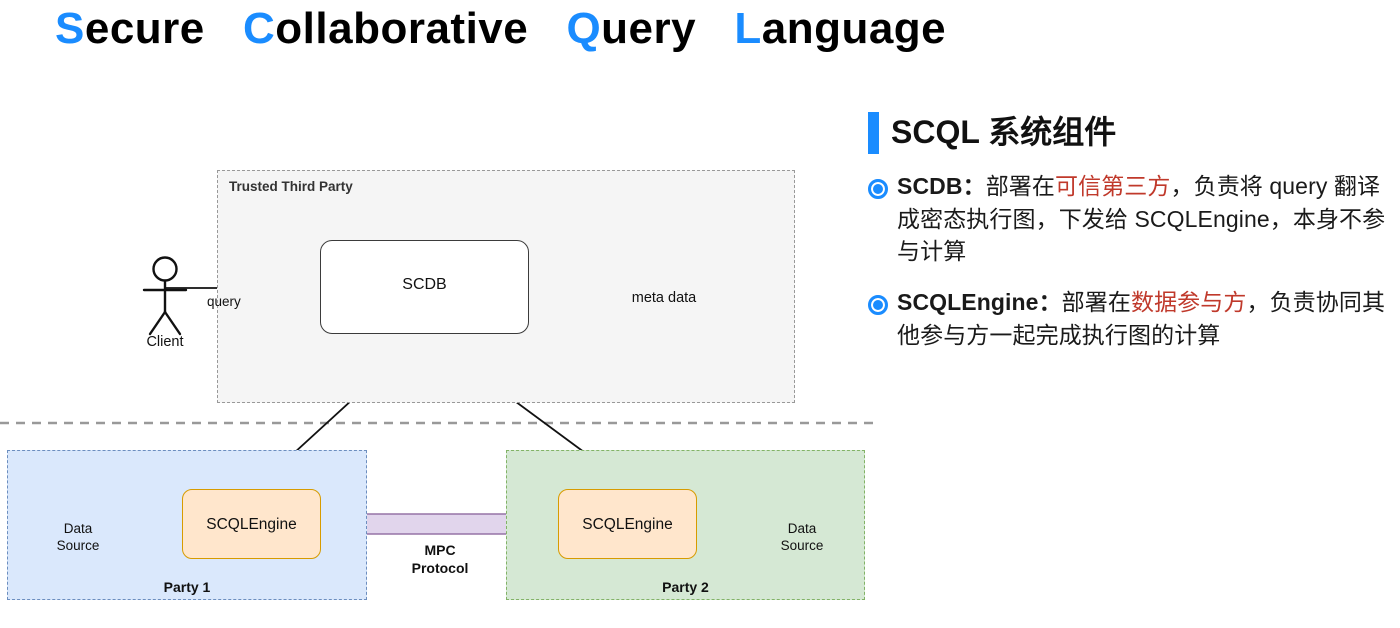  What do you see at coordinates (1144, 318) in the screenshot?
I see `bullet-2-text: SCQLEngine：部署在数据参与方，负责协同其他参与方一起完成执行图的计算` at bounding box center [1144, 318].